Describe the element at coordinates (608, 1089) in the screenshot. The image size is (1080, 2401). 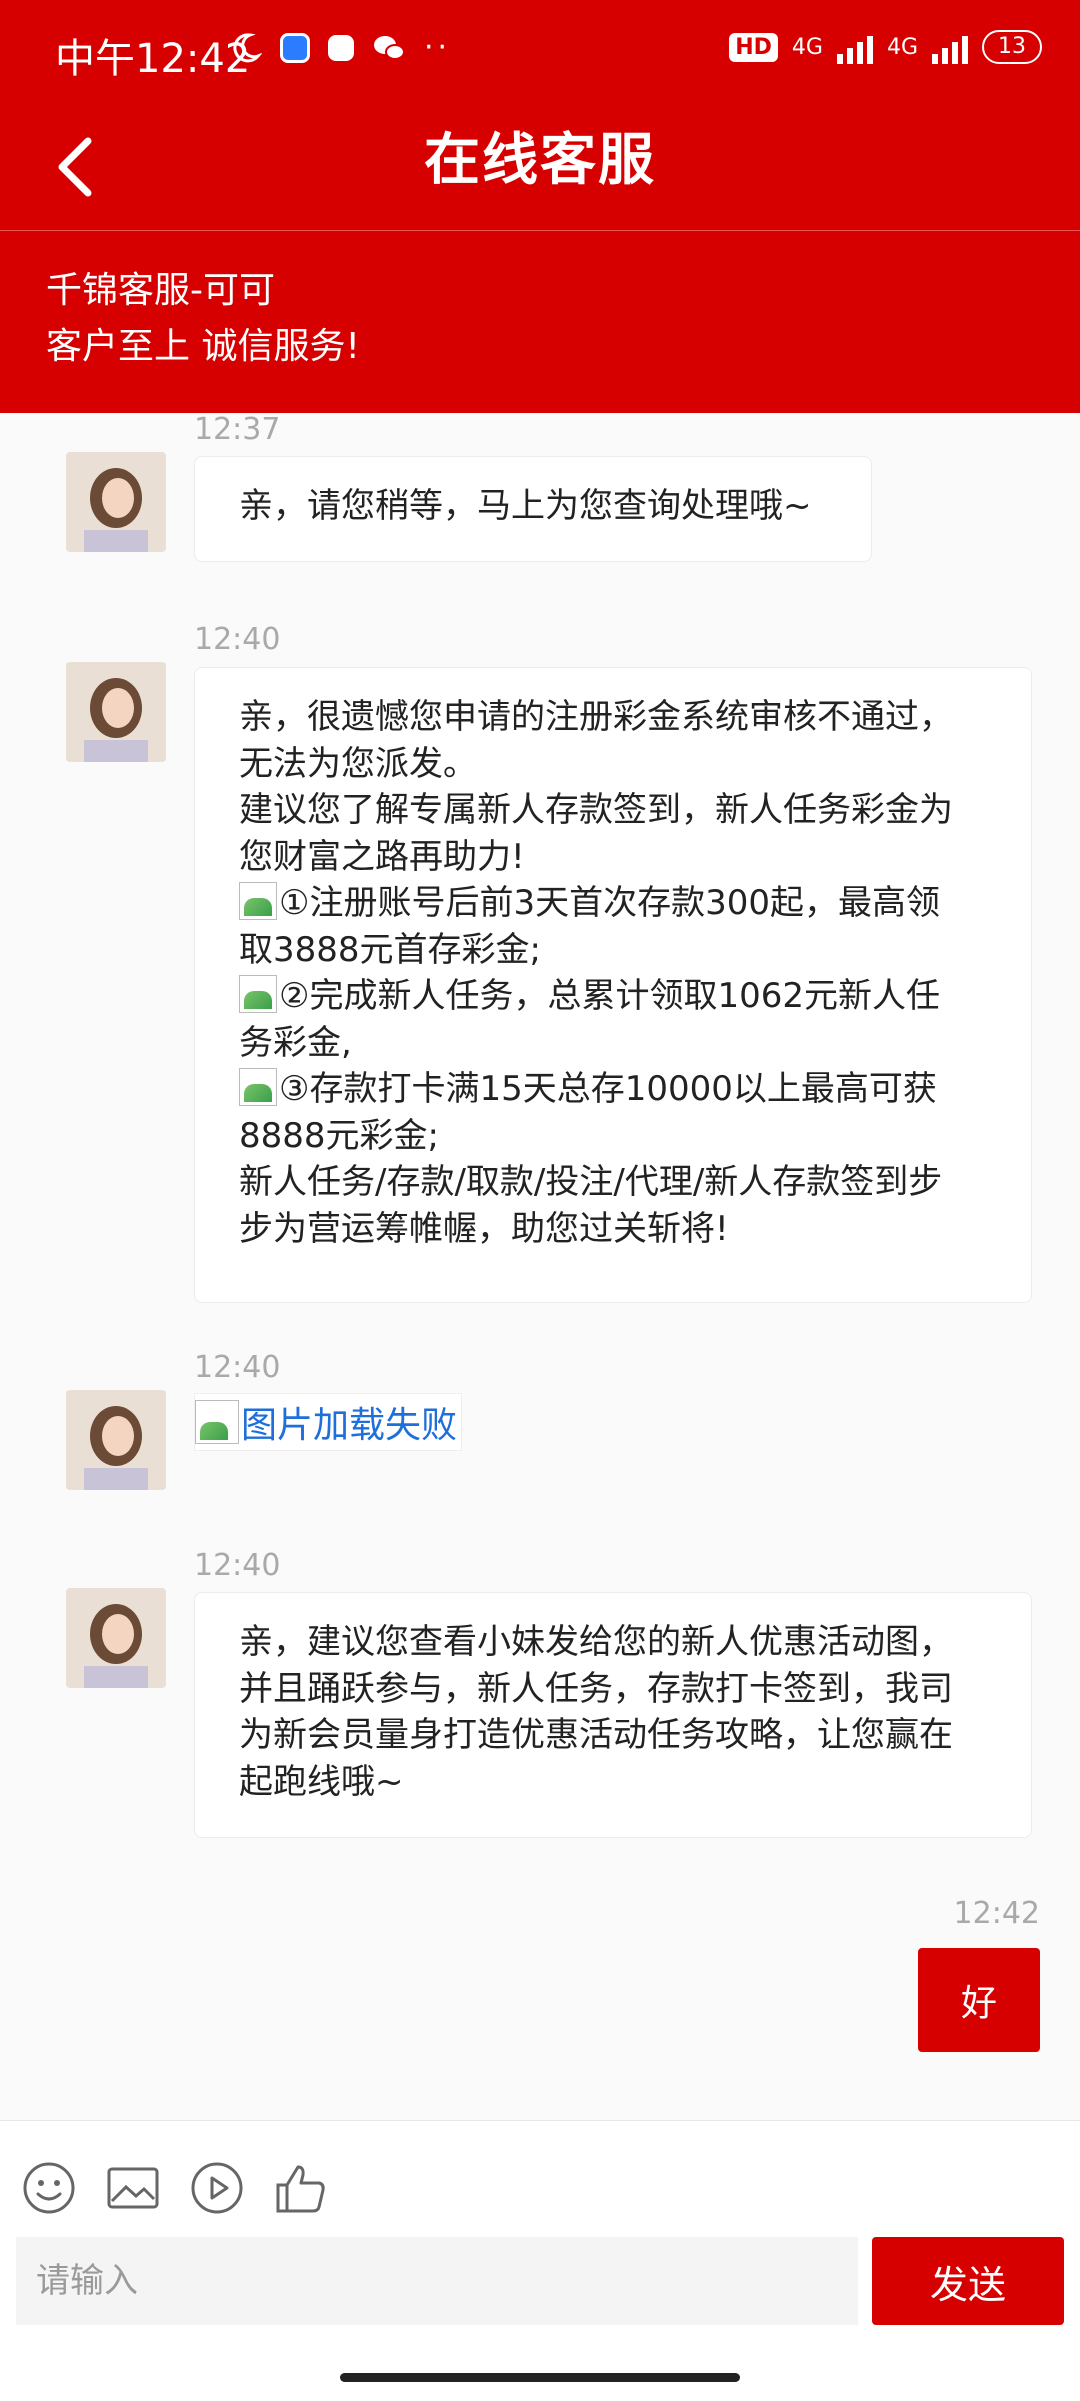
I see `message-line: ③存款打卡满15天总存10000以上最高可获` at that location.